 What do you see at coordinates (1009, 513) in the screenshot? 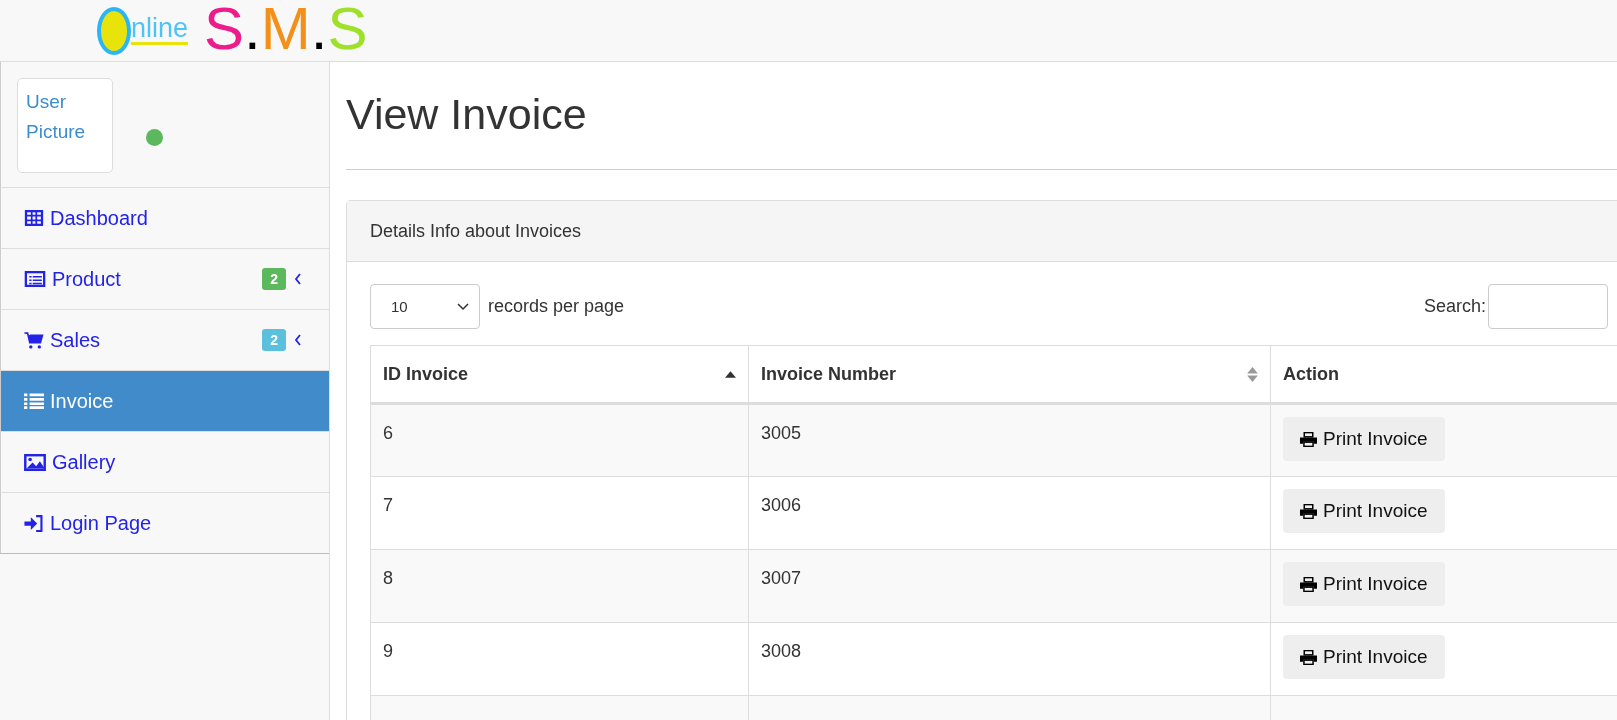
I see `table-cell: 3006` at bounding box center [1009, 513].